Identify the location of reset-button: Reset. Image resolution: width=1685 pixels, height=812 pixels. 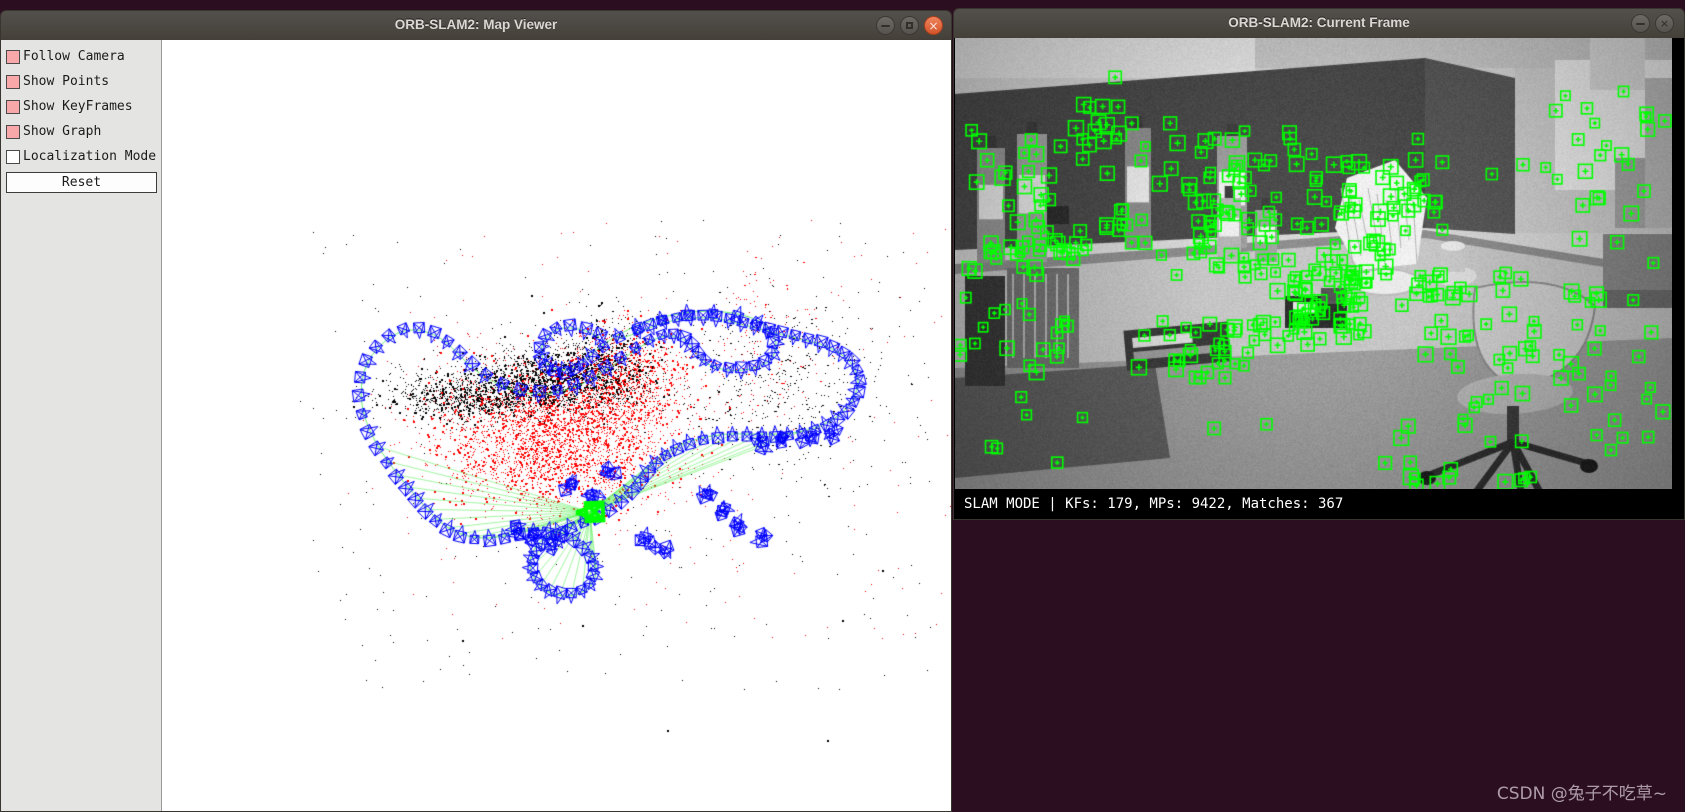
(81, 182).